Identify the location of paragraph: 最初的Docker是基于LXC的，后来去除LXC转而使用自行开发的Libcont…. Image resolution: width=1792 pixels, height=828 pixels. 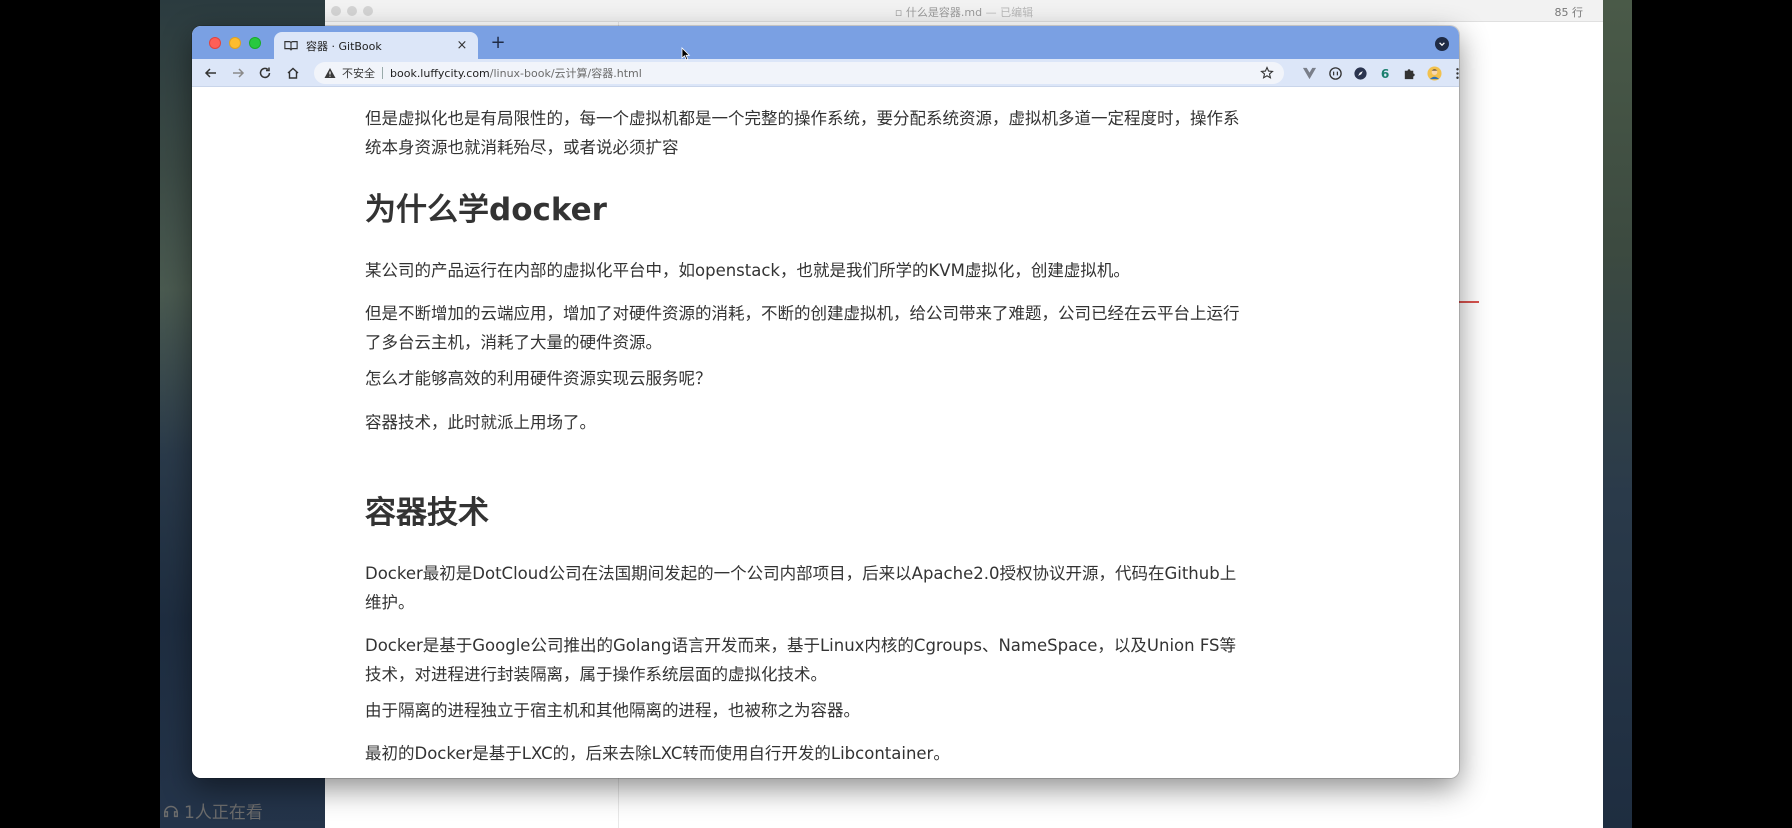
(657, 753).